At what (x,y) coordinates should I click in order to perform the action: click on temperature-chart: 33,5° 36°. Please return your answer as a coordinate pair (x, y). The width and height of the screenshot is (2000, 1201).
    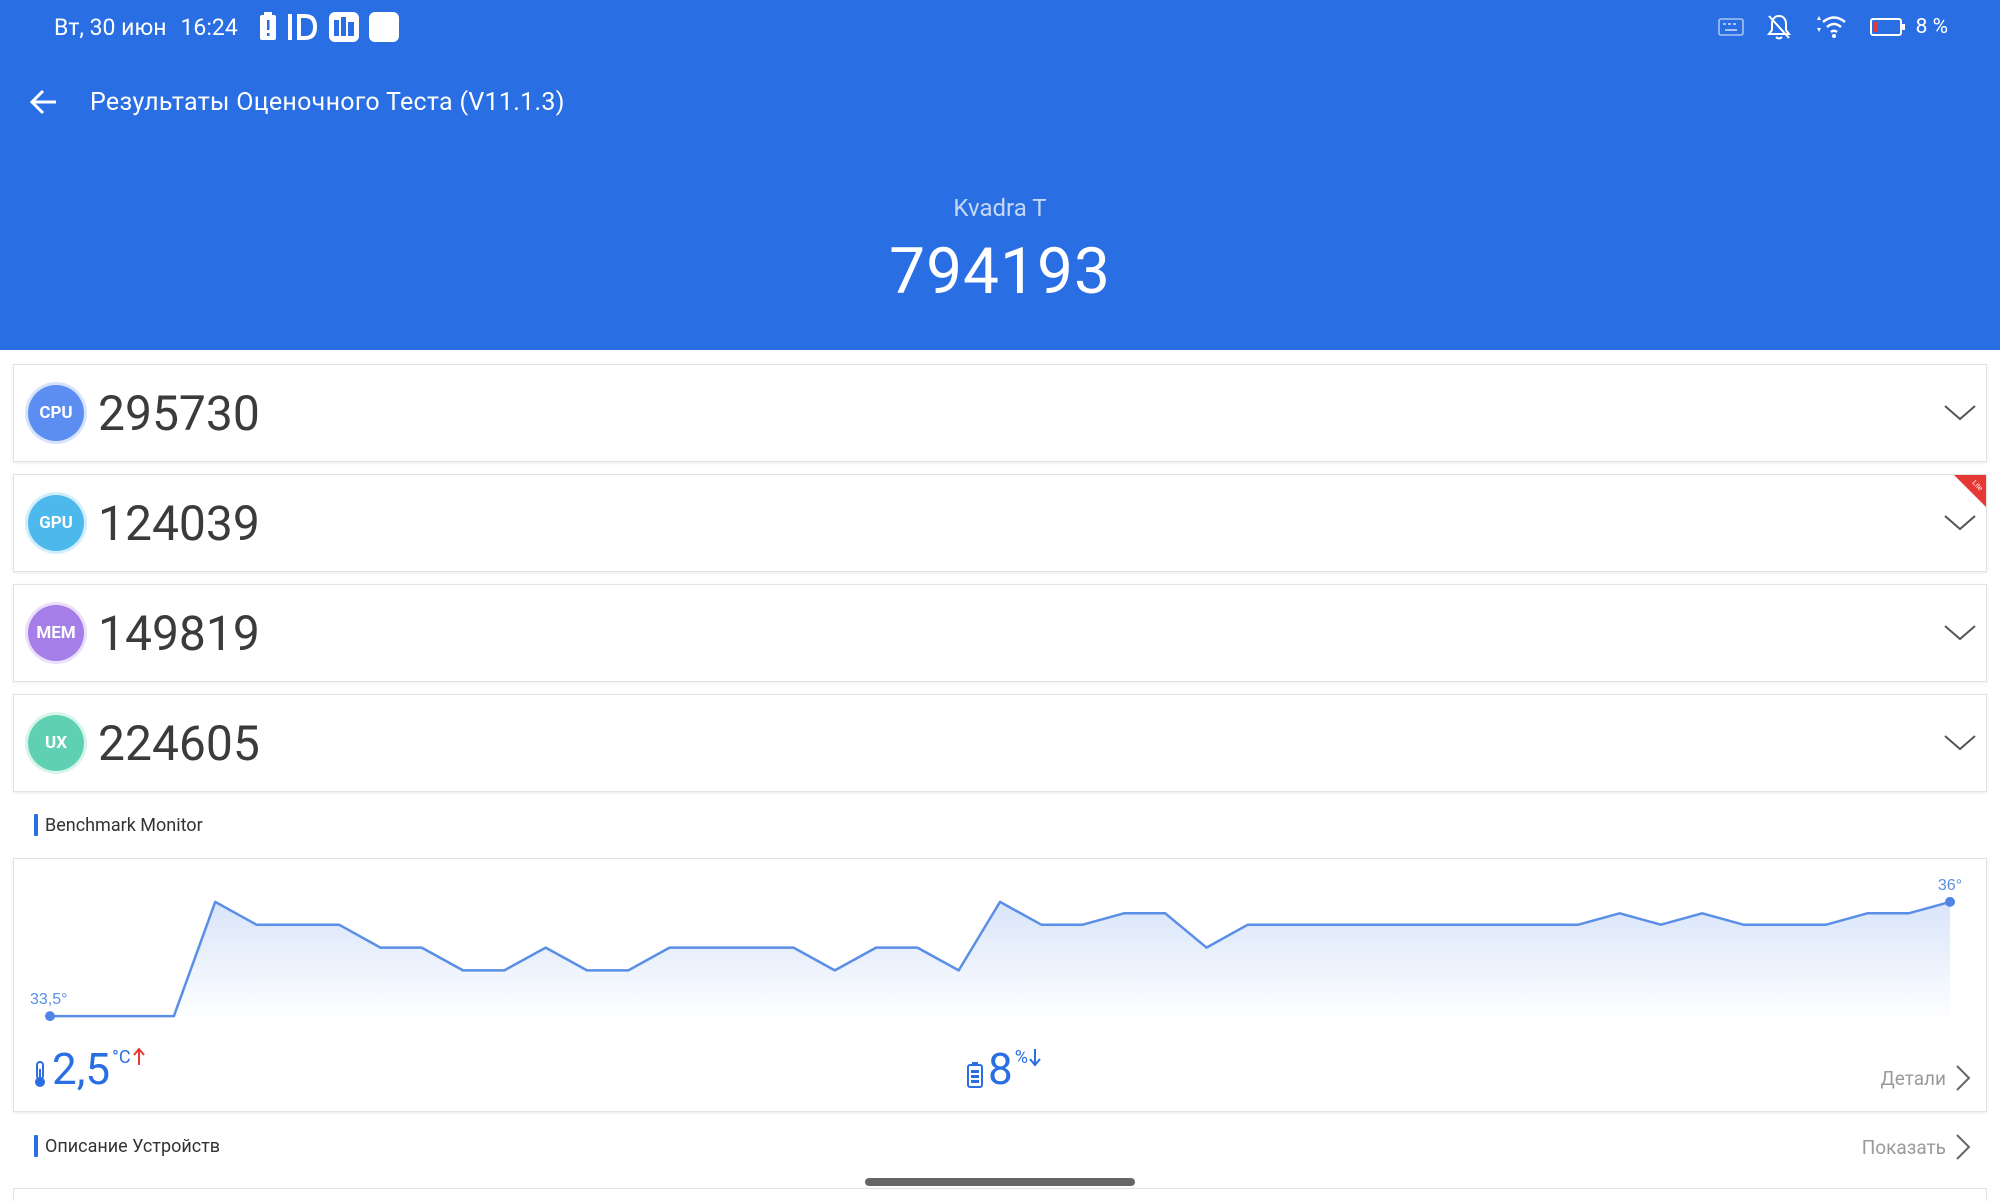
    Looking at the image, I should click on (996, 950).